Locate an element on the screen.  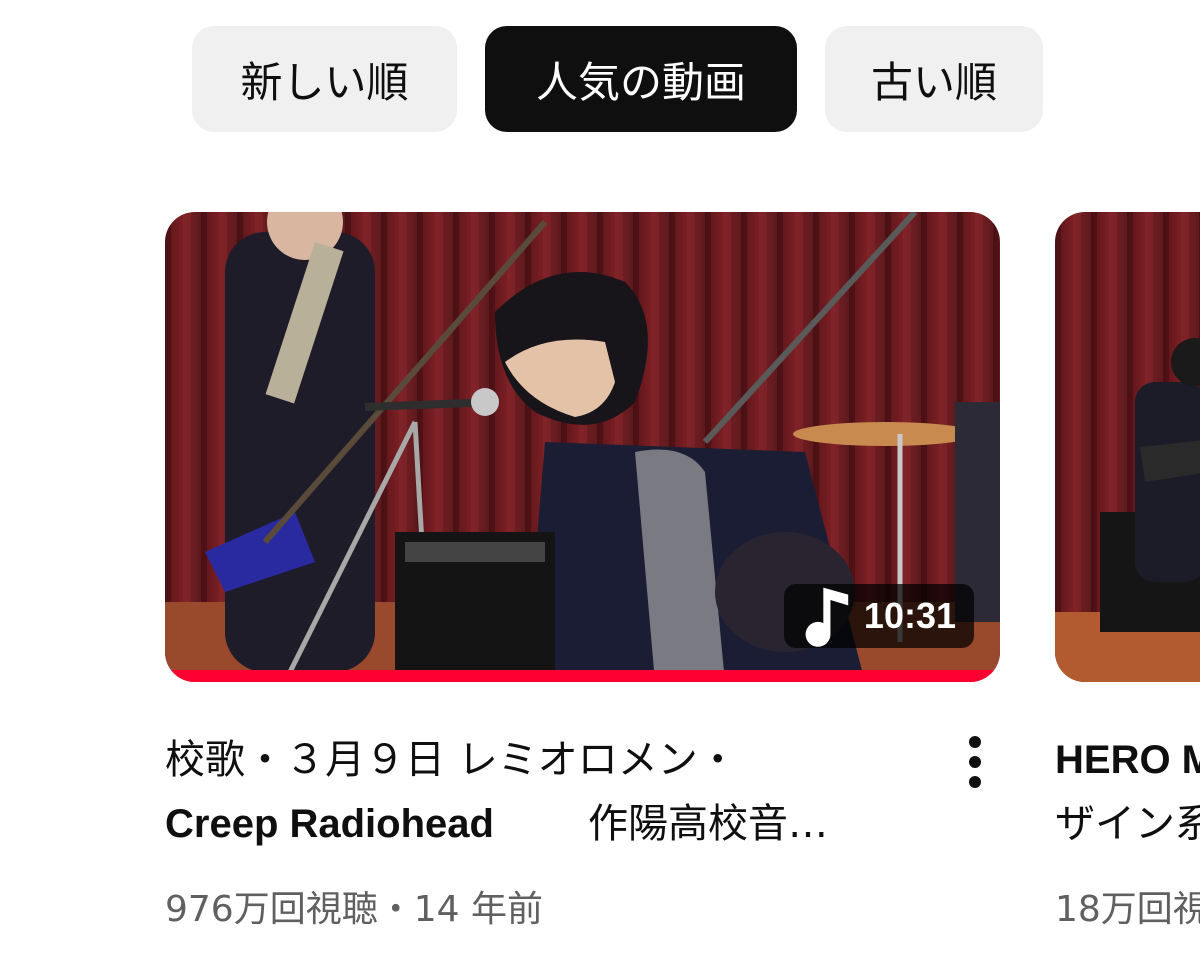
video-title-line-1: 校歌・３月９日 レミオロメン・ is located at coordinates (451, 760).